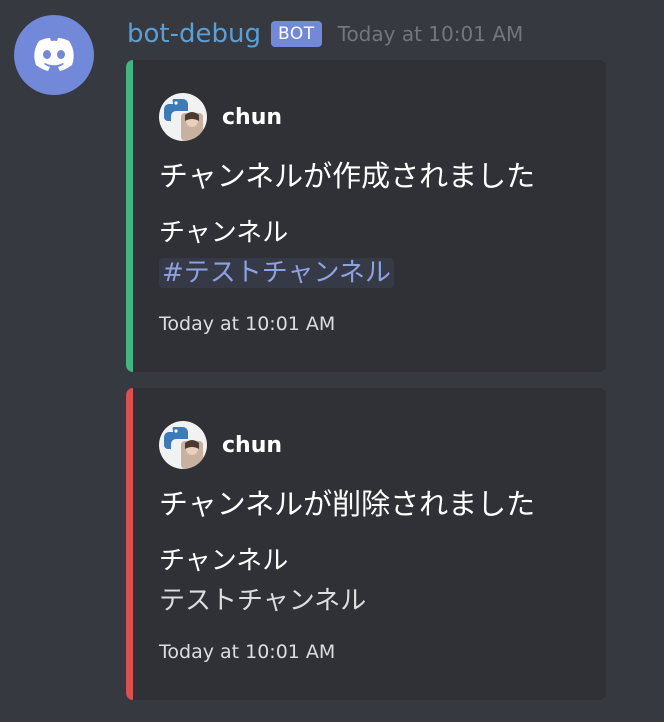 This screenshot has width=664, height=722. I want to click on bot-avatar, so click(54, 55).